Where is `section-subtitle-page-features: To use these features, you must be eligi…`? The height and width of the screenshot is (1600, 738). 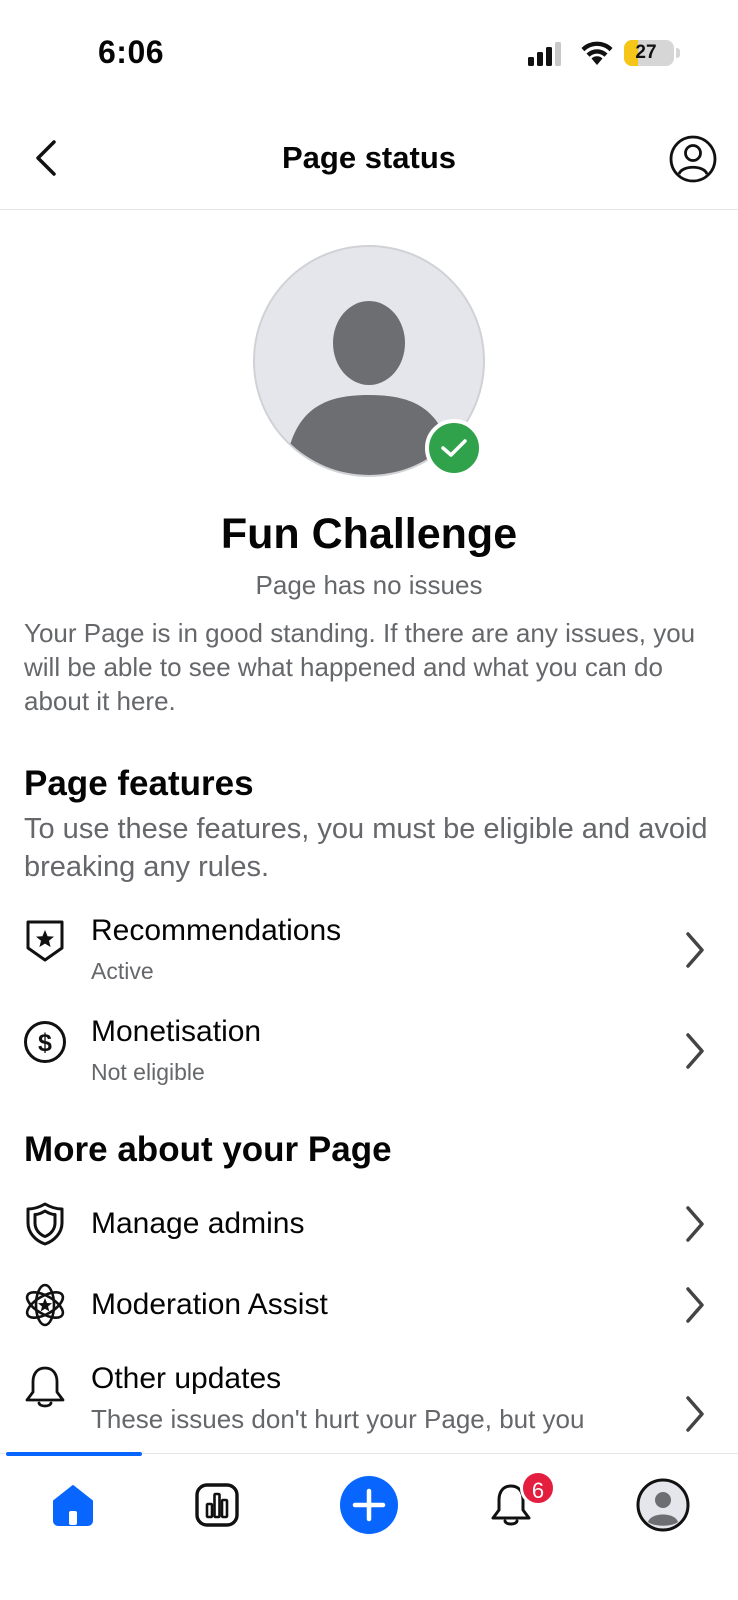
section-subtitle-page-features: To use these features, you must be eligi… is located at coordinates (366, 848).